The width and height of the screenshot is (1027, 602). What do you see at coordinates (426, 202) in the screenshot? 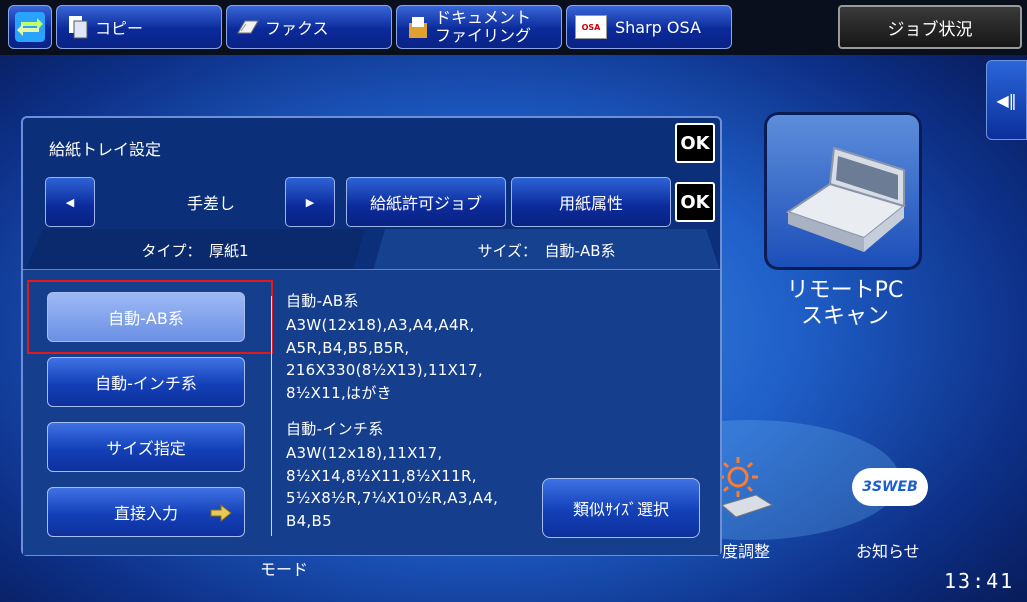
I see `allowed-jobs-button: 給紙許可ジョブ` at bounding box center [426, 202].